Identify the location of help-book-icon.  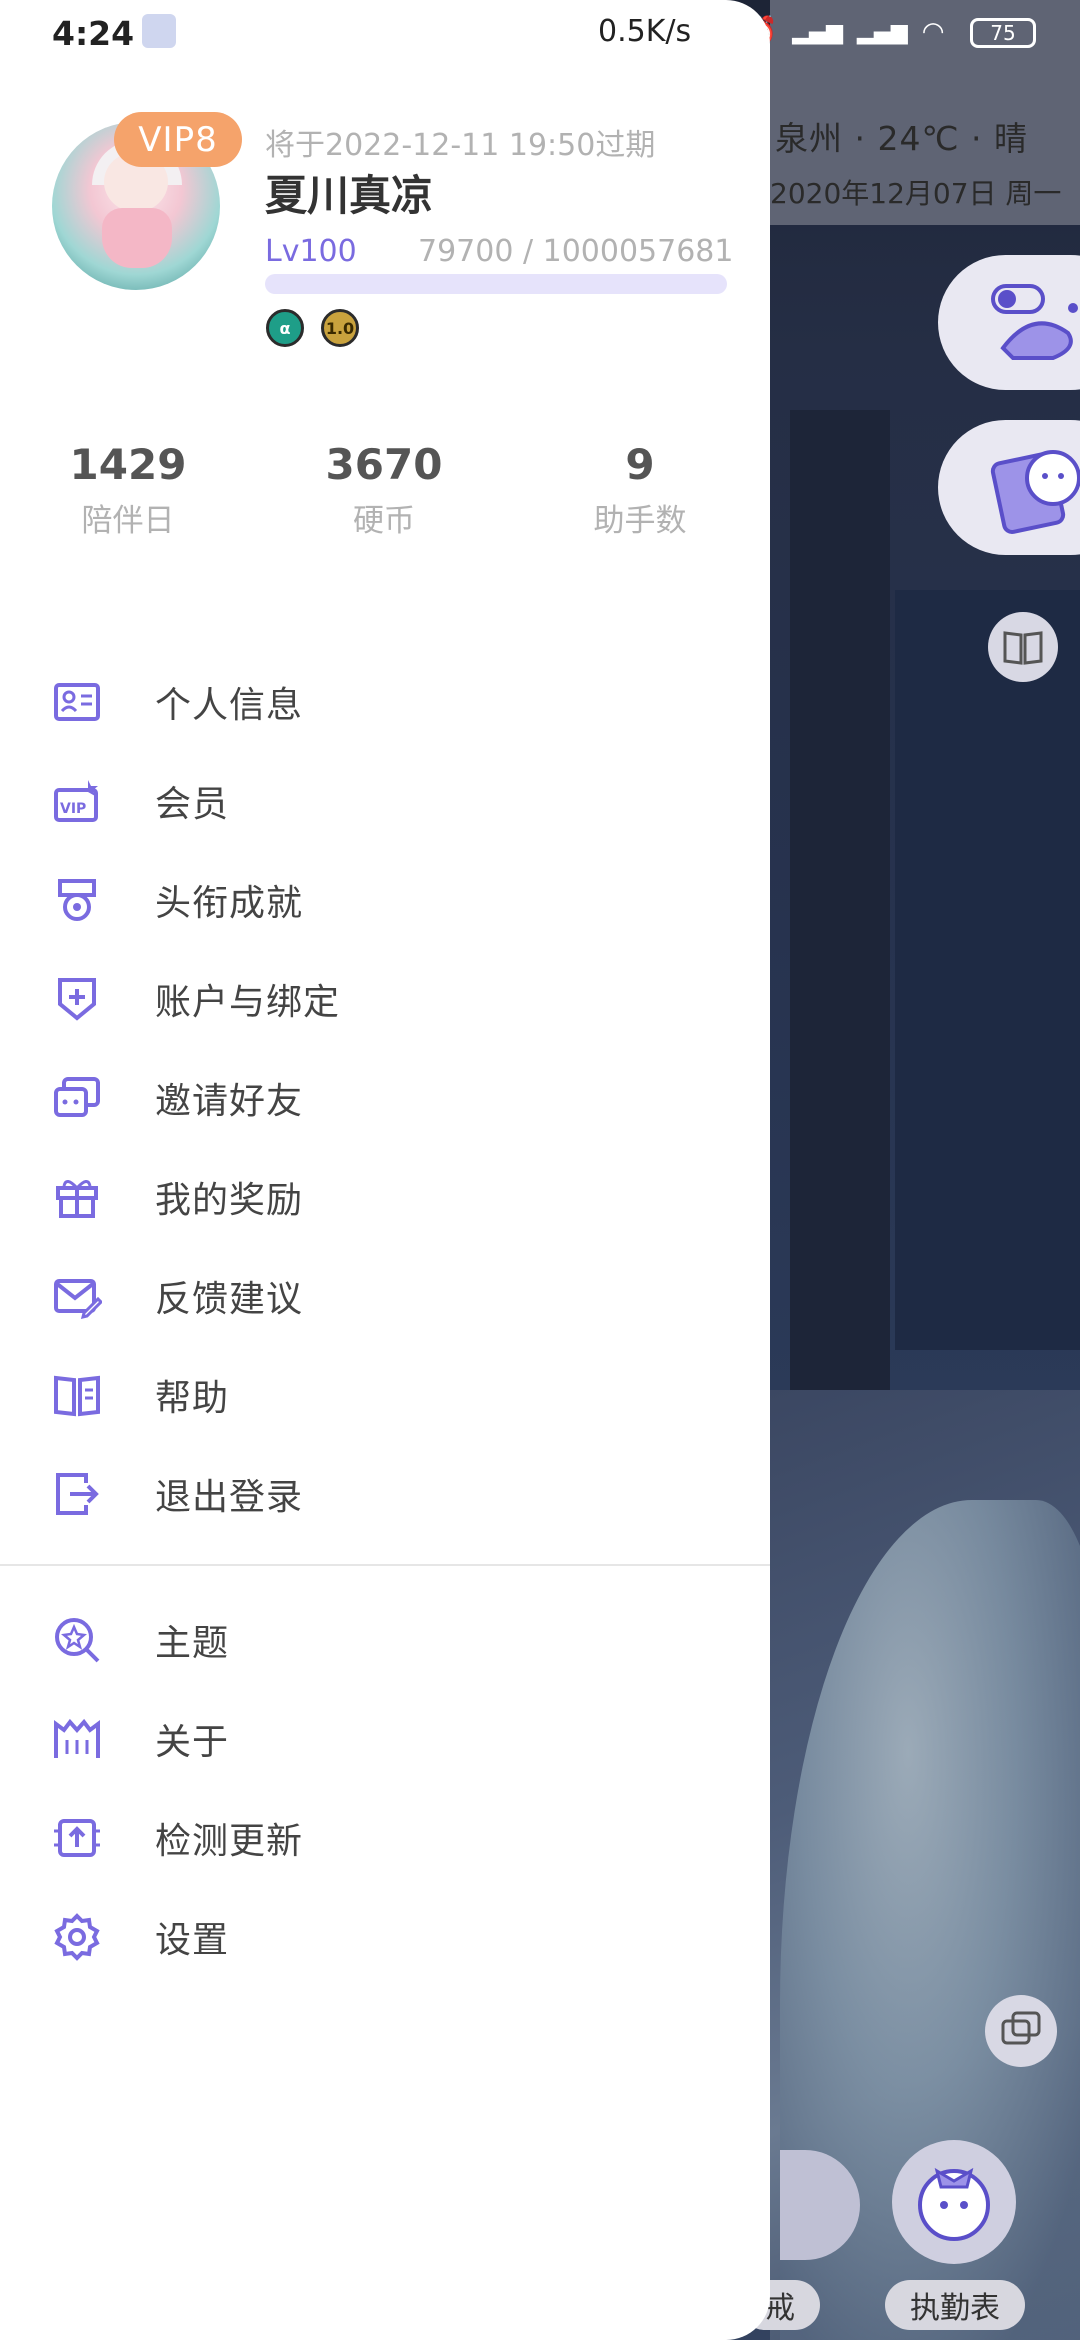
(77, 1395).